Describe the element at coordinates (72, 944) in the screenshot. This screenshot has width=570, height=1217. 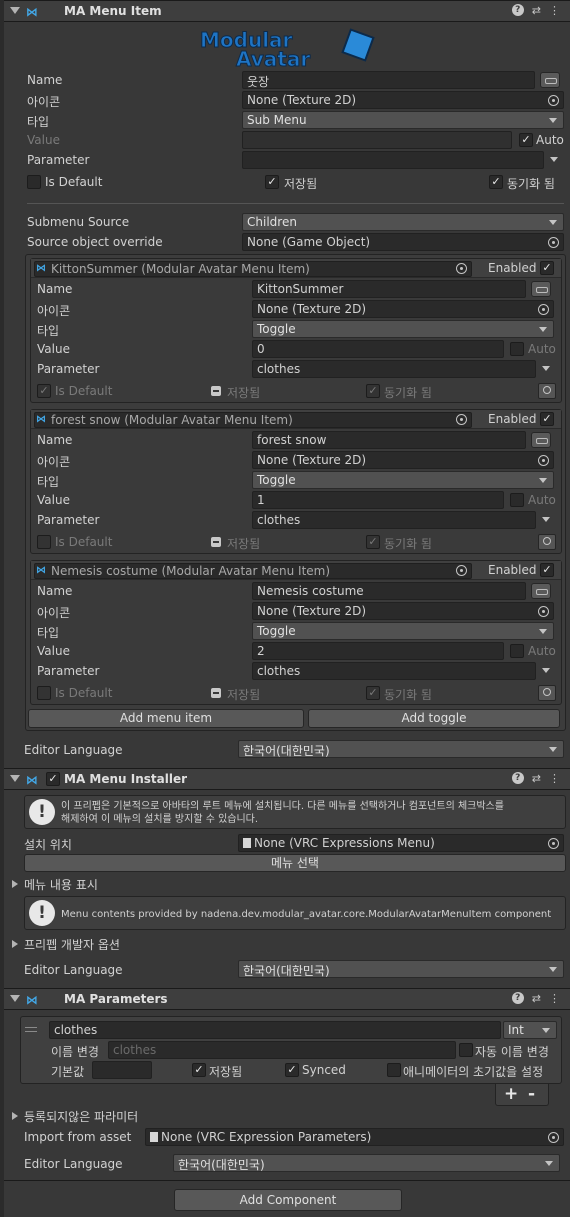
I see `developer-options-foldout: 프리펩 개발자 옵션` at that location.